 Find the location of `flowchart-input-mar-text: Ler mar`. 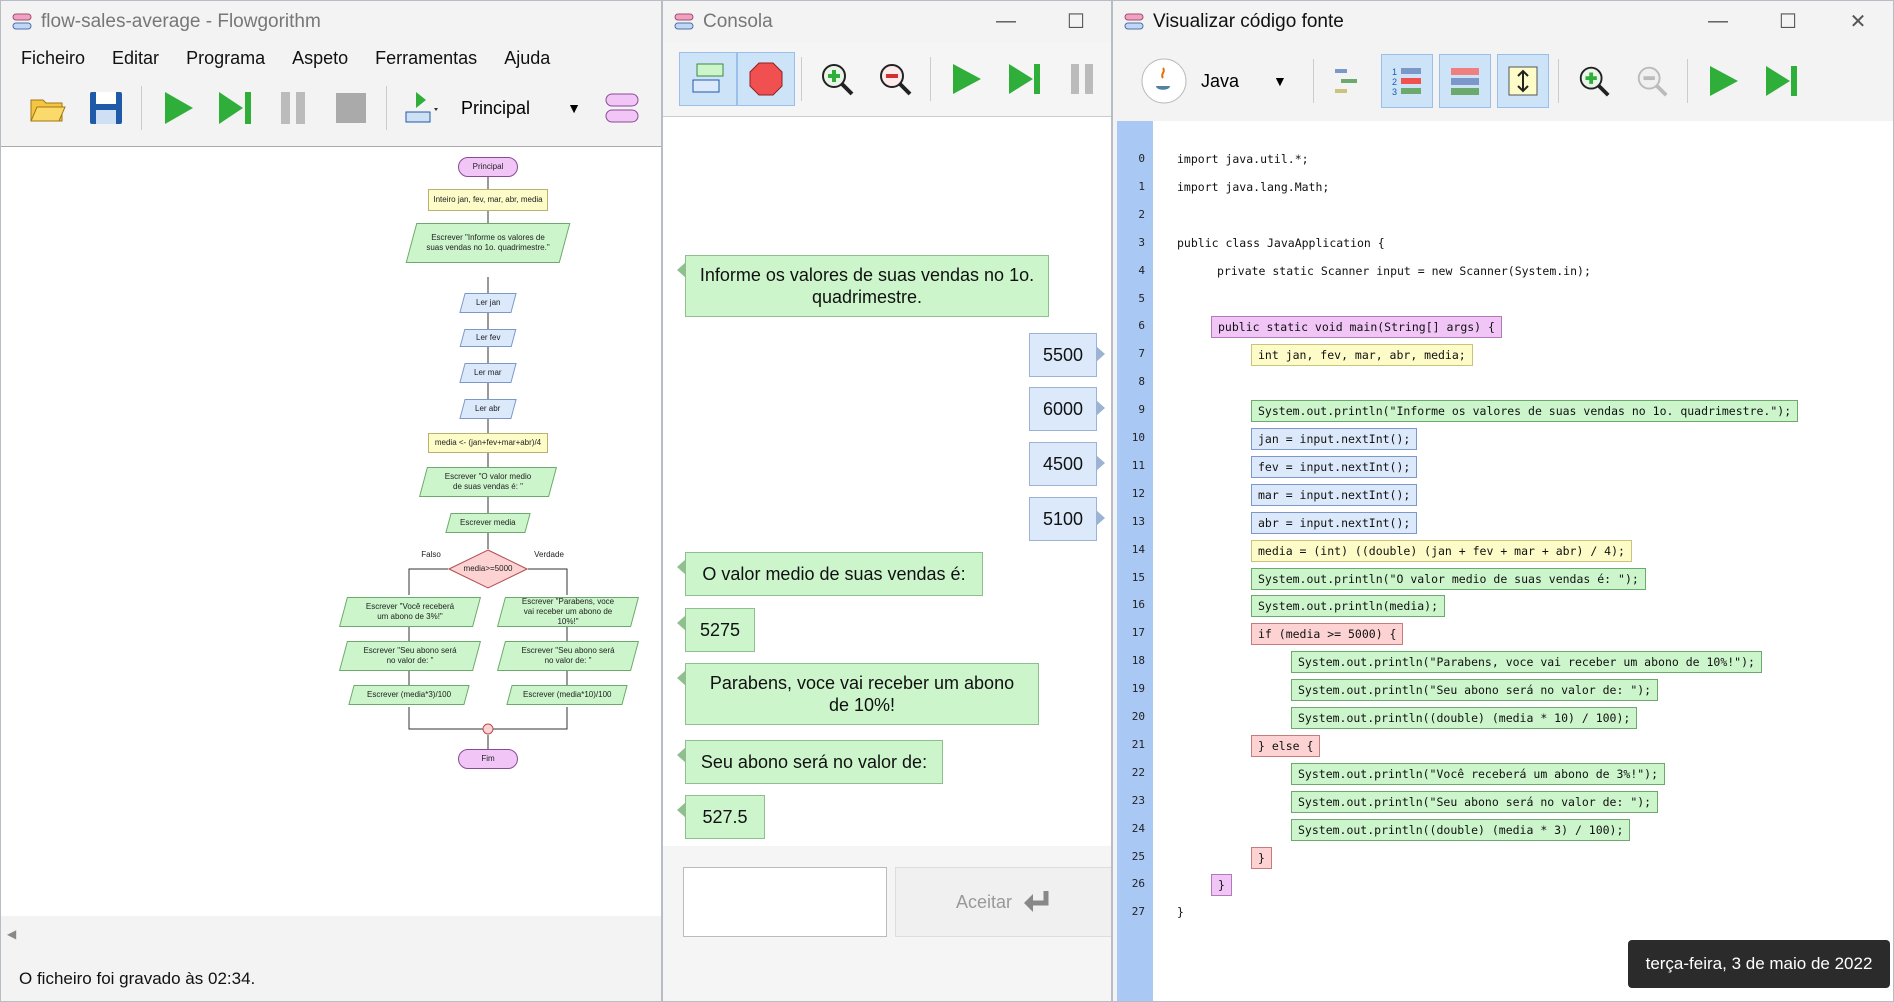

flowchart-input-mar-text: Ler mar is located at coordinates (488, 372).